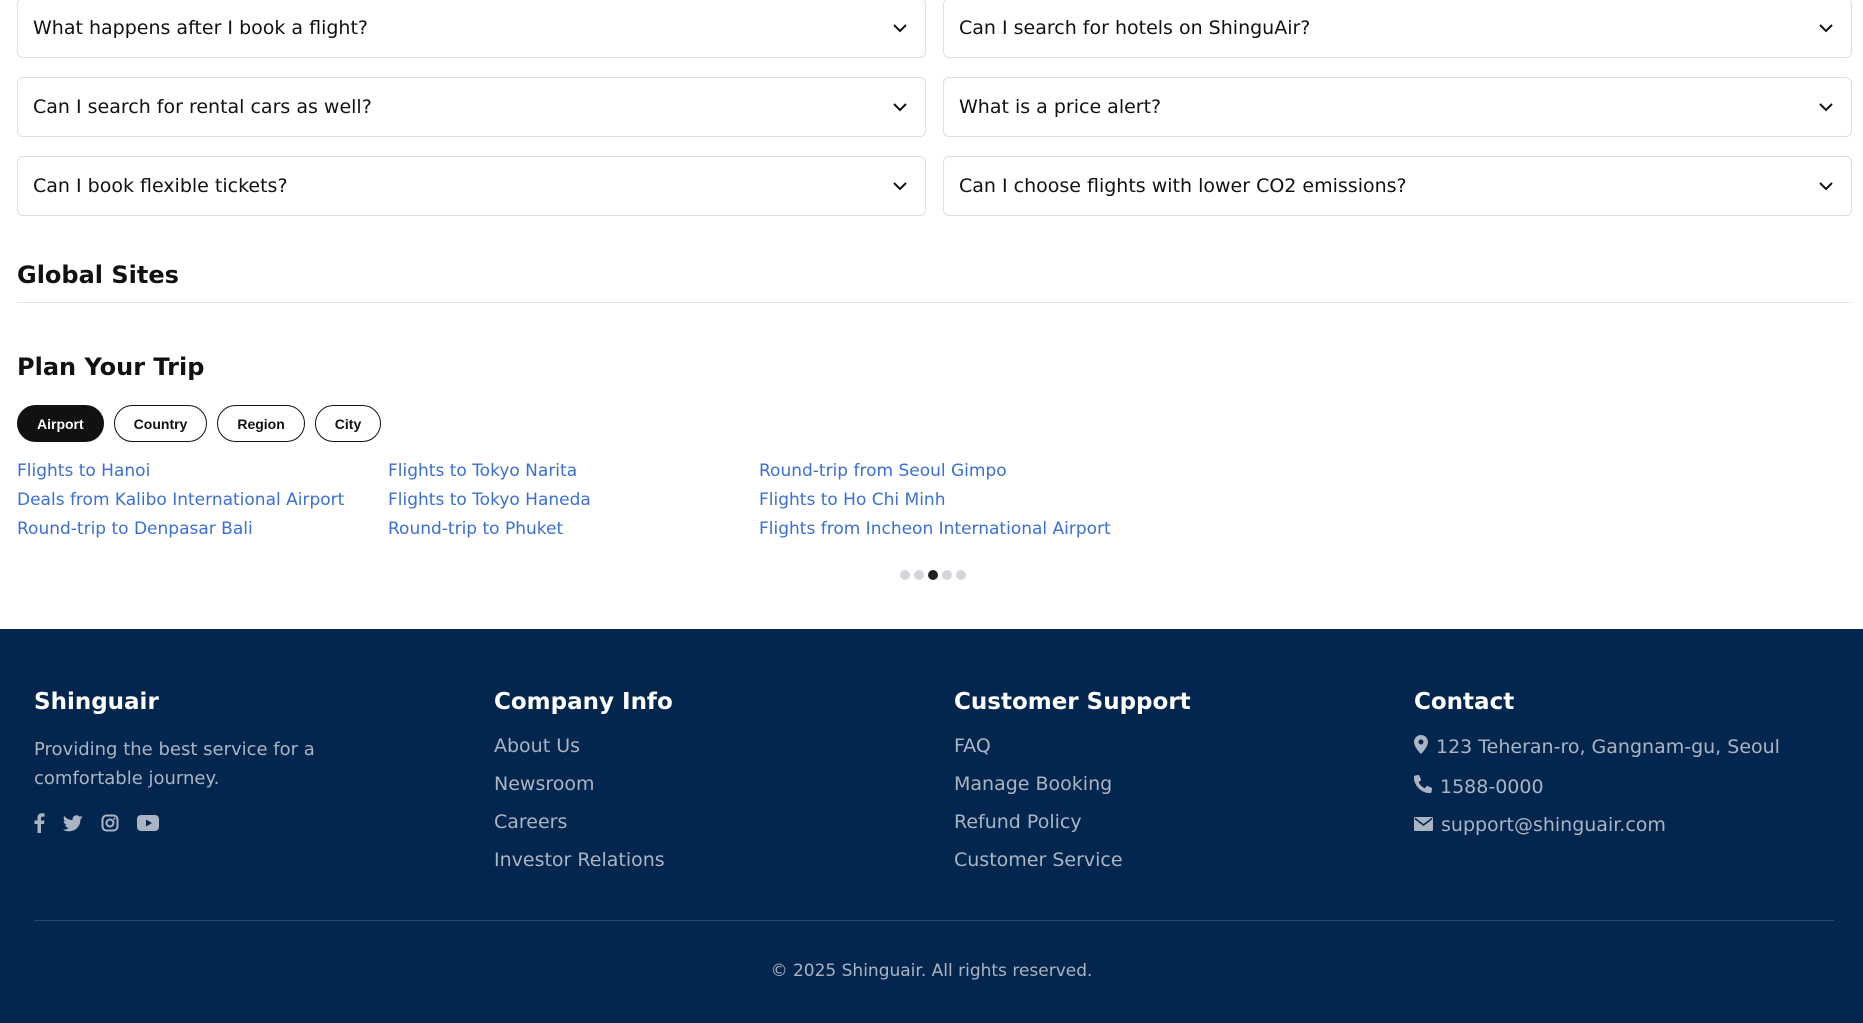 The width and height of the screenshot is (1863, 1023). I want to click on twitter-icon, so click(72, 825).